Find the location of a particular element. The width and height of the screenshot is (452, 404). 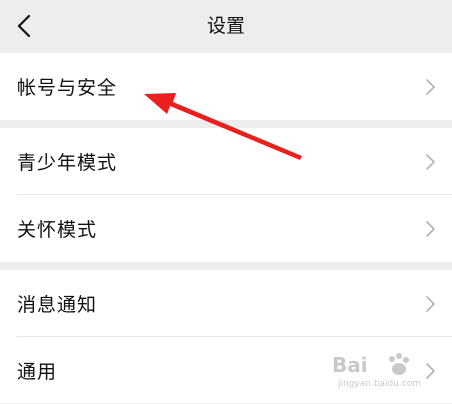

page-title: 设置 is located at coordinates (225, 26).